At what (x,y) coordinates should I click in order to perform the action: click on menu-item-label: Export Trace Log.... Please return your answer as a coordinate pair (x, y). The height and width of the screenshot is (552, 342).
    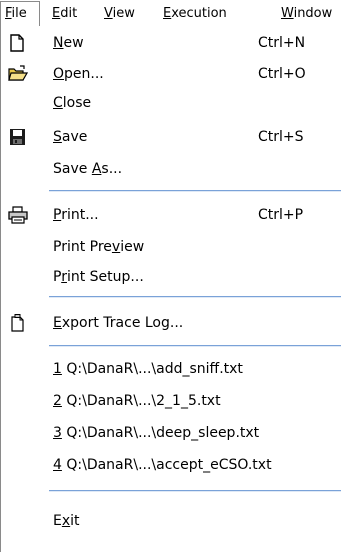
    Looking at the image, I should click on (118, 323).